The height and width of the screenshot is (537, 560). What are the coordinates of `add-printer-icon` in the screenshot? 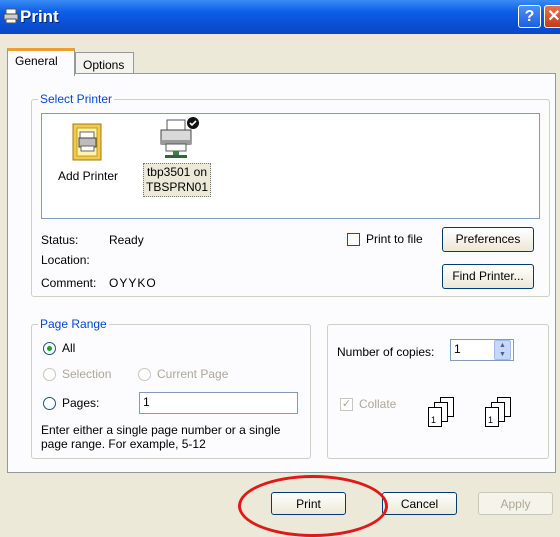 It's located at (87, 142).